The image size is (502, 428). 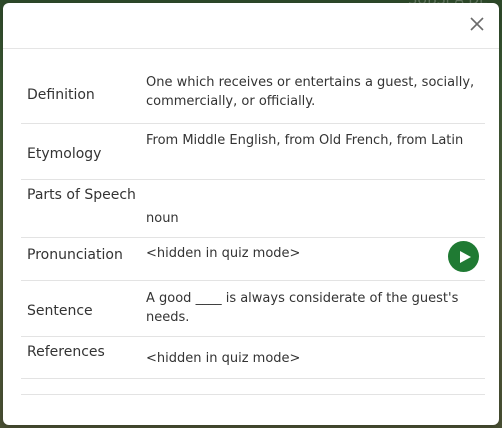 I want to click on definition-label: Definition, so click(x=61, y=95).